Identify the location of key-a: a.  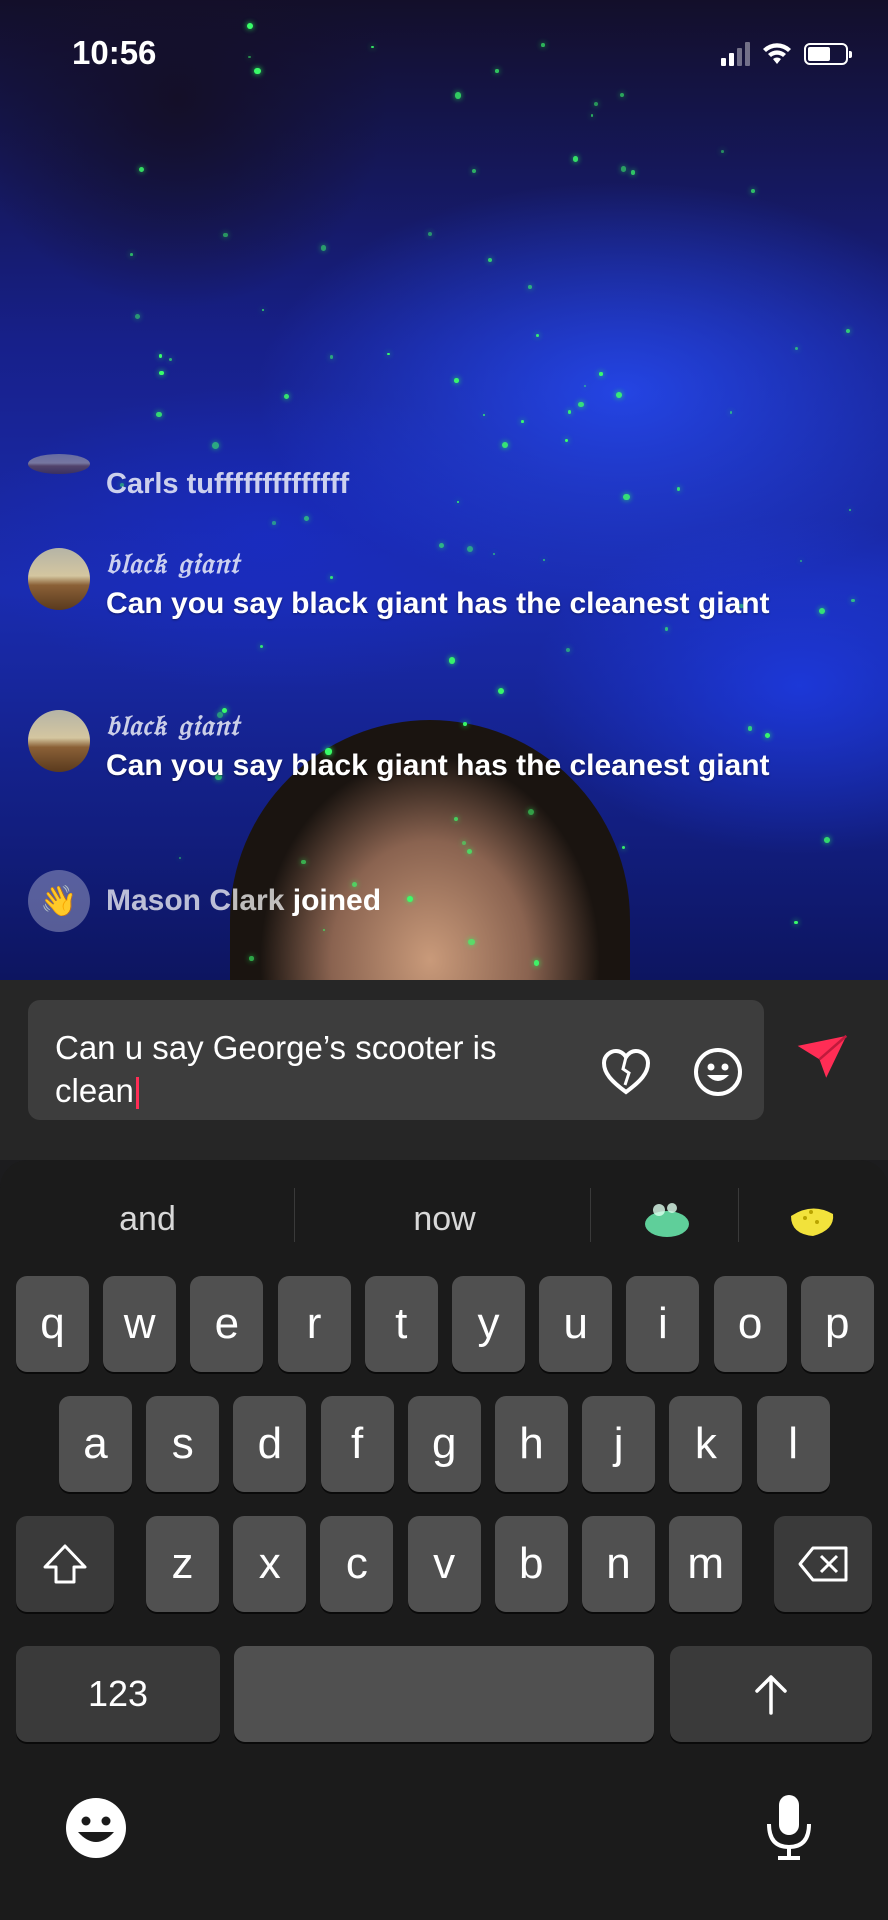
(95, 1444).